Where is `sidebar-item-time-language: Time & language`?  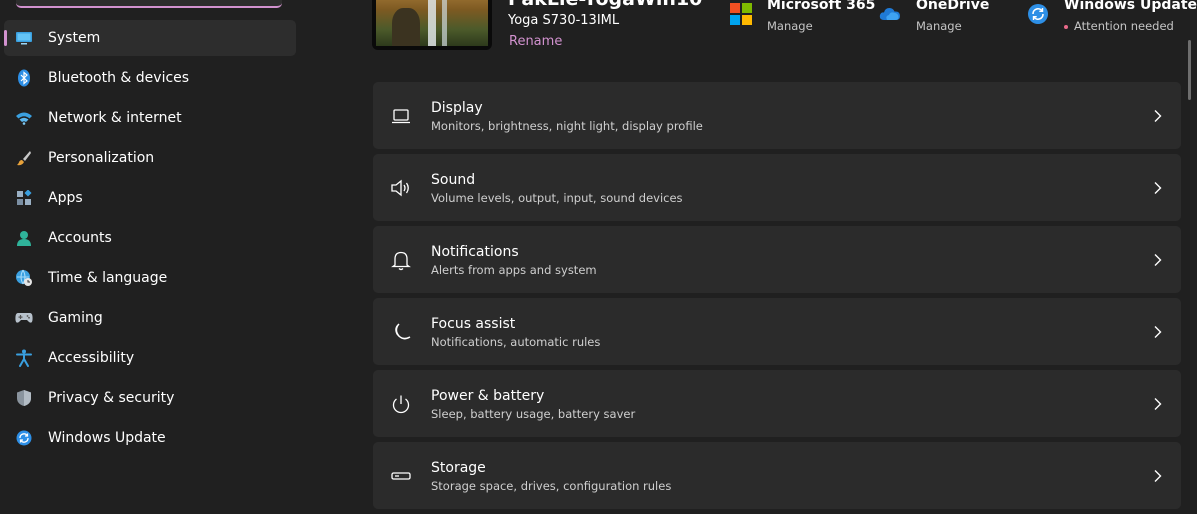 sidebar-item-time-language: Time & language is located at coordinates (150, 278).